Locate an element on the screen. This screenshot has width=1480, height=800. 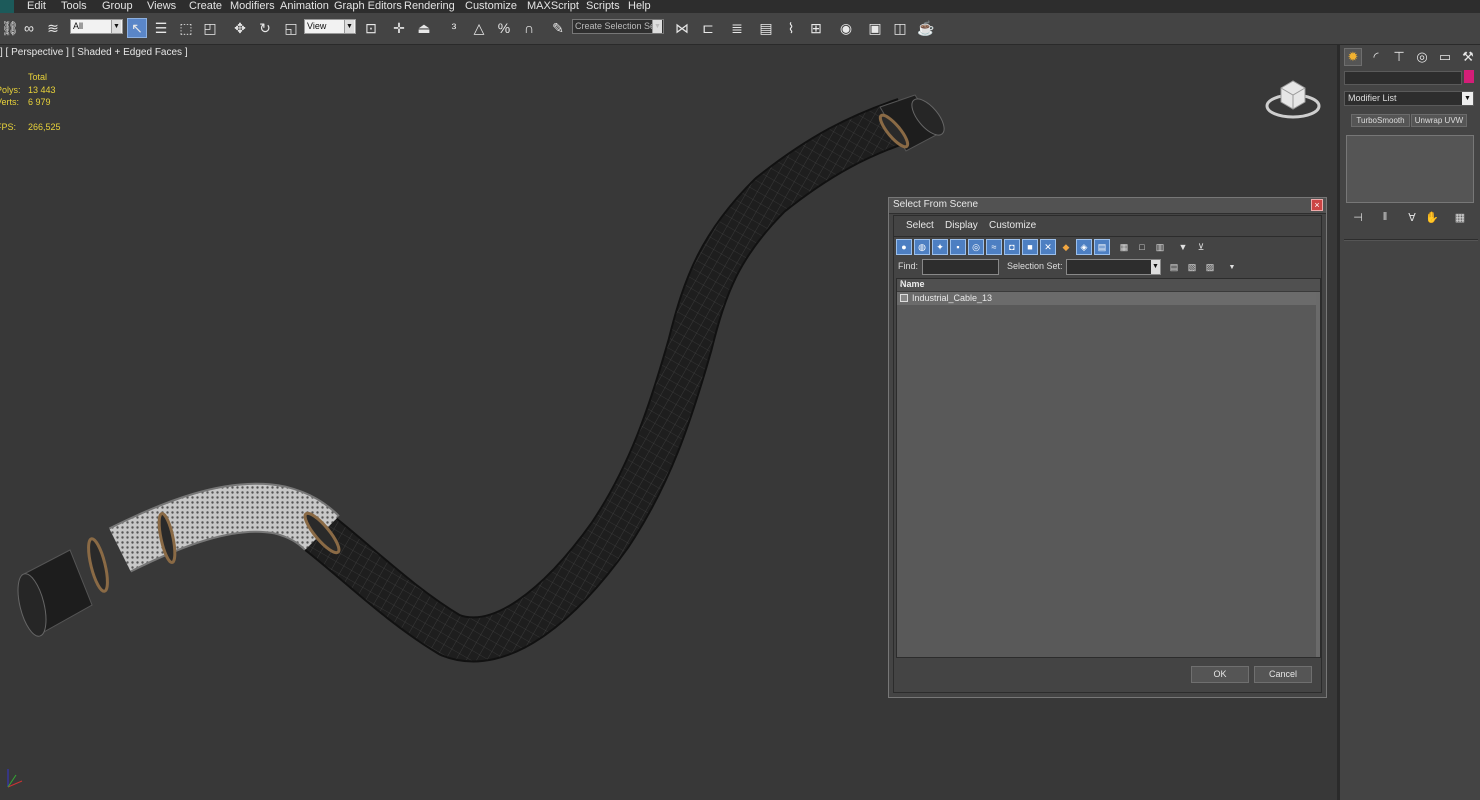
pin-stack-icon: ⊣ is located at coordinates (1358, 217).